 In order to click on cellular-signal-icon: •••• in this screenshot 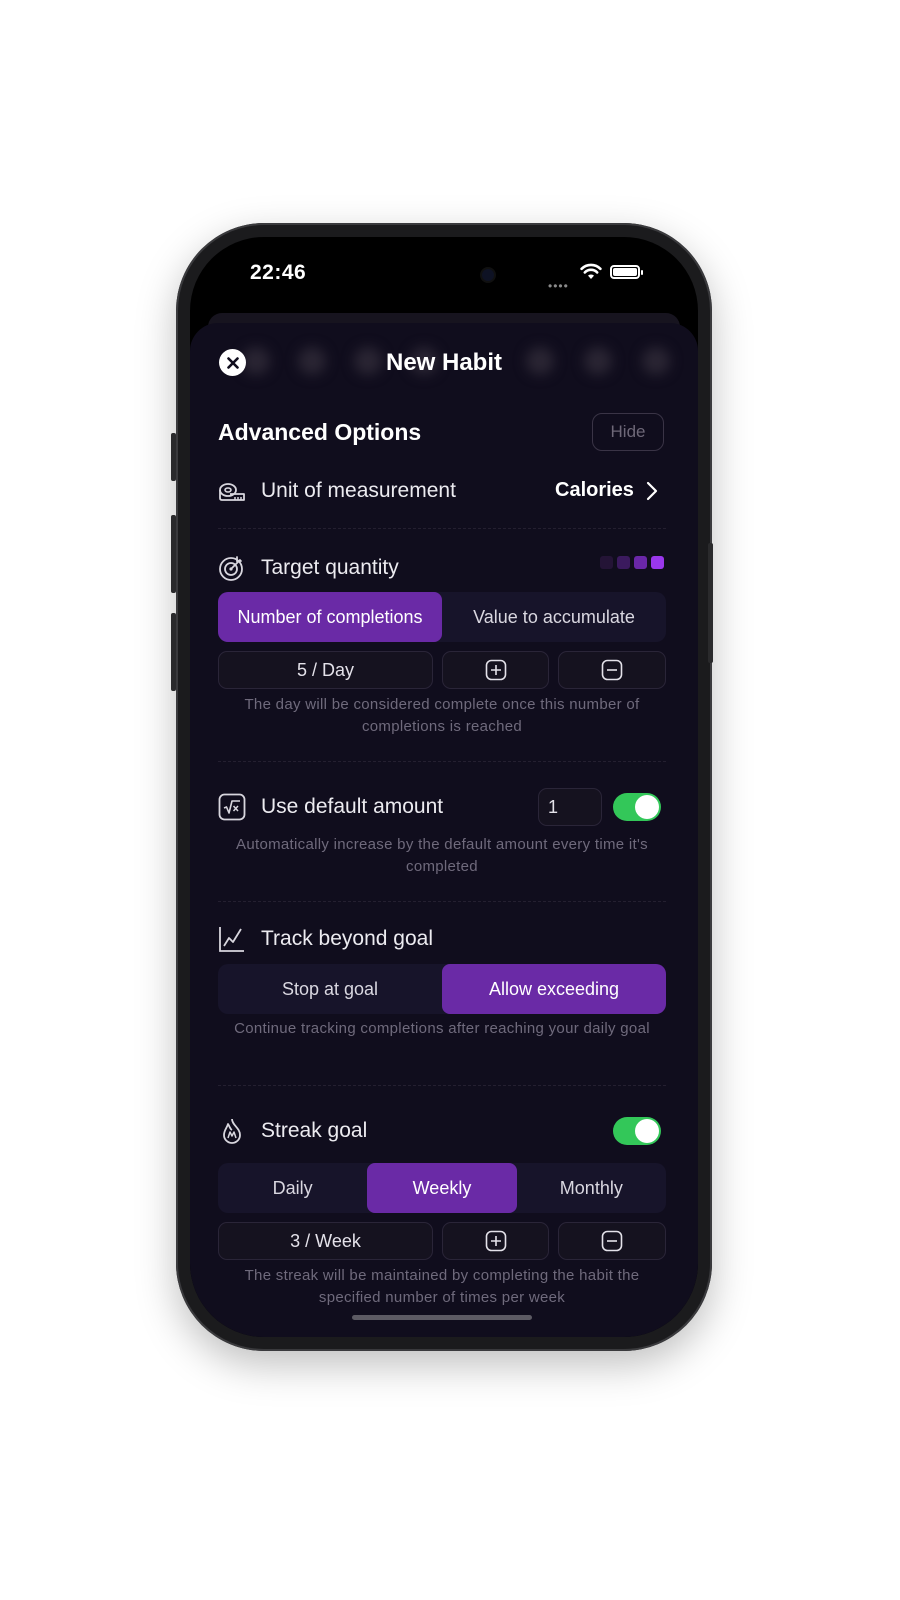, I will do `click(558, 286)`.